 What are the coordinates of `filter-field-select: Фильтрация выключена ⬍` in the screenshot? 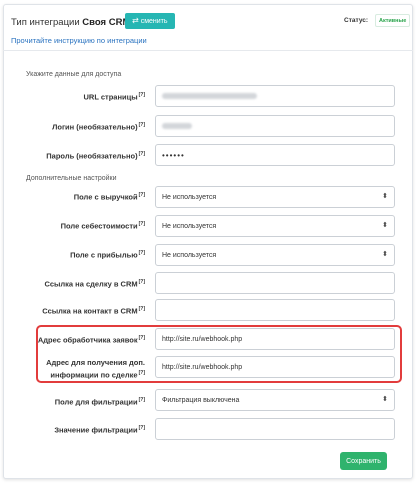 It's located at (275, 400).